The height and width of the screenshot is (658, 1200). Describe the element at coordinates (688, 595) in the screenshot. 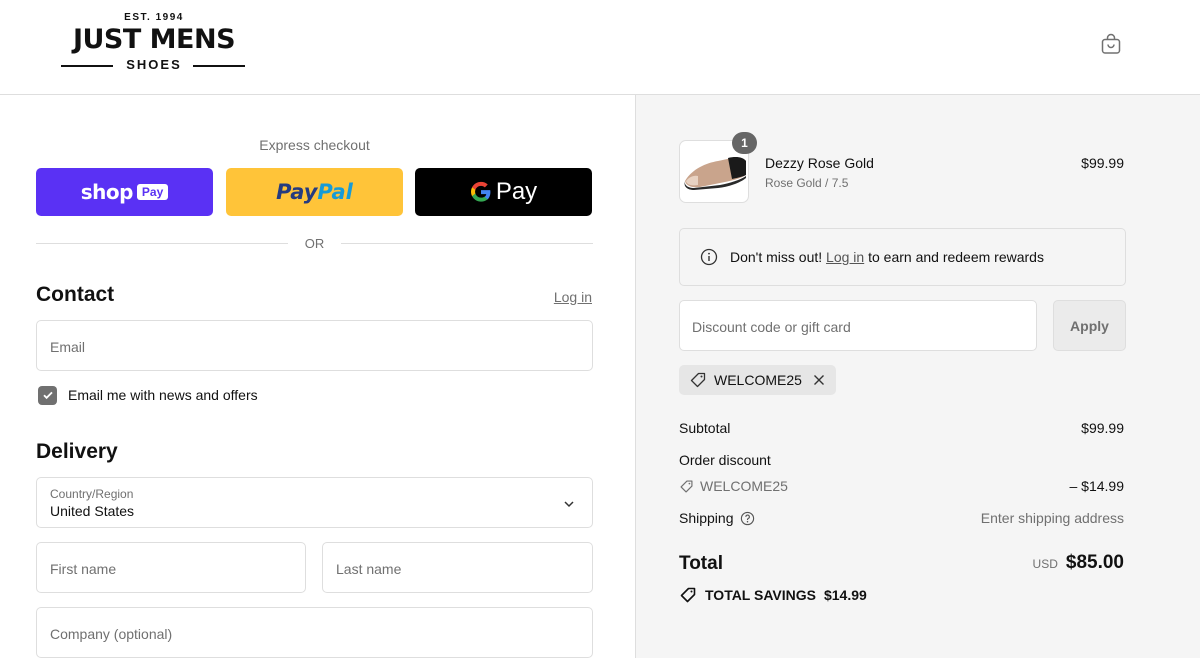

I see `savings-tag-icon` at that location.